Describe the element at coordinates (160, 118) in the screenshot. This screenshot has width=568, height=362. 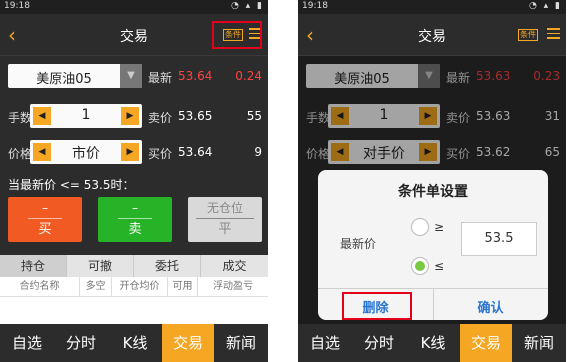
I see `sell-label: 卖价` at that location.